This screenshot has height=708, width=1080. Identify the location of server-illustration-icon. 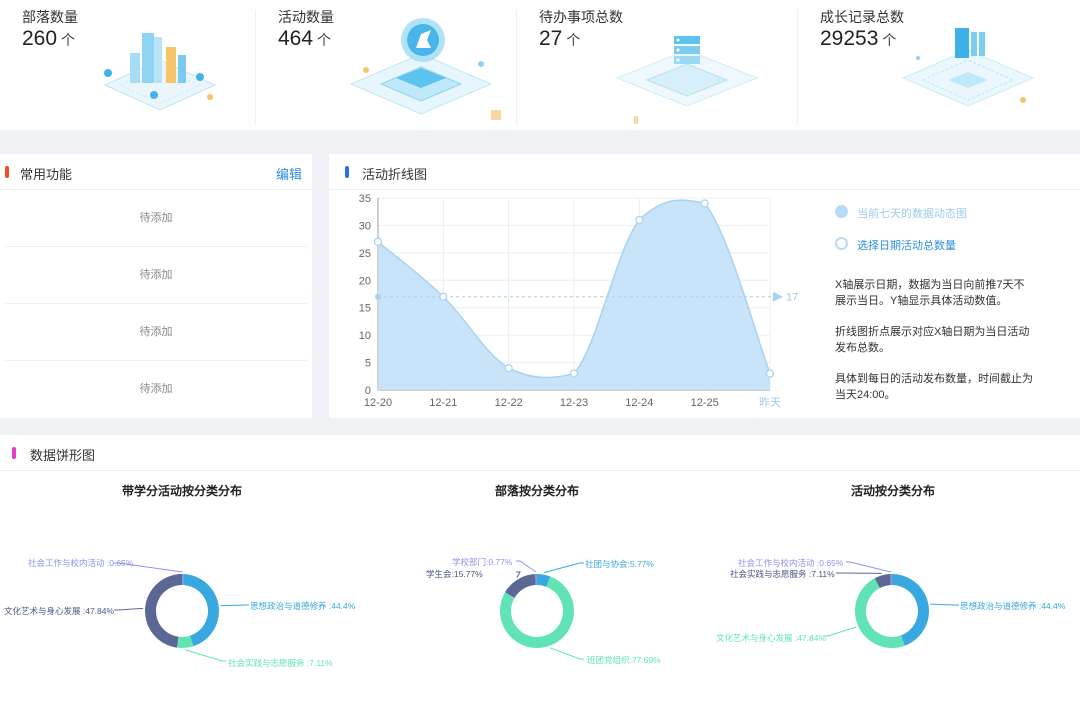
(687, 80).